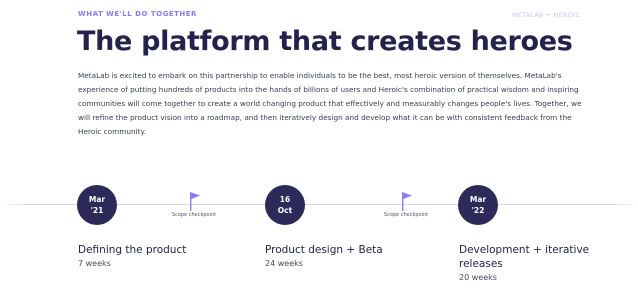 The width and height of the screenshot is (638, 305). I want to click on phase-duration: 7 weeks, so click(94, 263).